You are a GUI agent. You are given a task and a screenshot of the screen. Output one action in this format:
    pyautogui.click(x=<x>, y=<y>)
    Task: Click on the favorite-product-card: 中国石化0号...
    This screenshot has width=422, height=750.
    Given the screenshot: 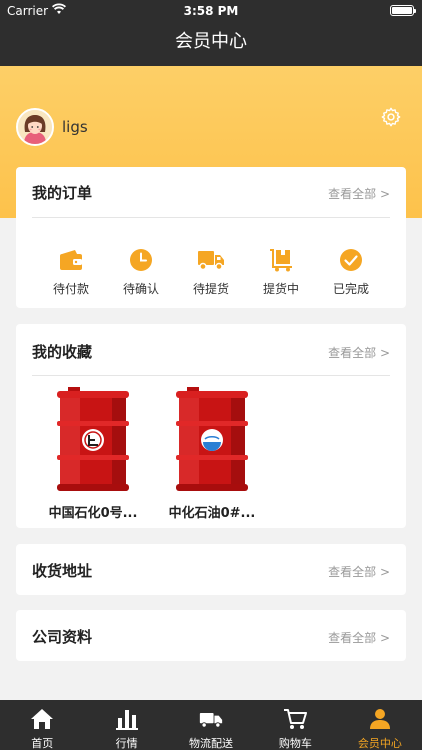 What is the action you would take?
    pyautogui.click(x=93, y=454)
    